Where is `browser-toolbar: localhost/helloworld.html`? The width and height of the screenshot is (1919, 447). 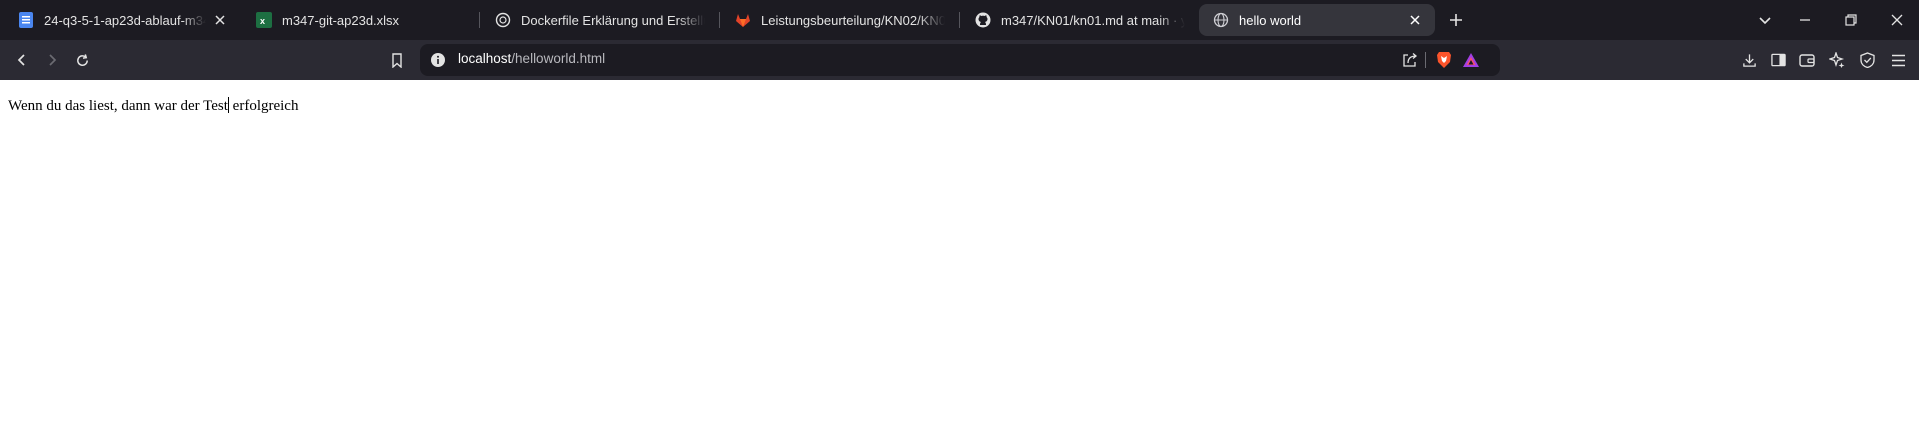
browser-toolbar: localhost/helloworld.html is located at coordinates (959, 60).